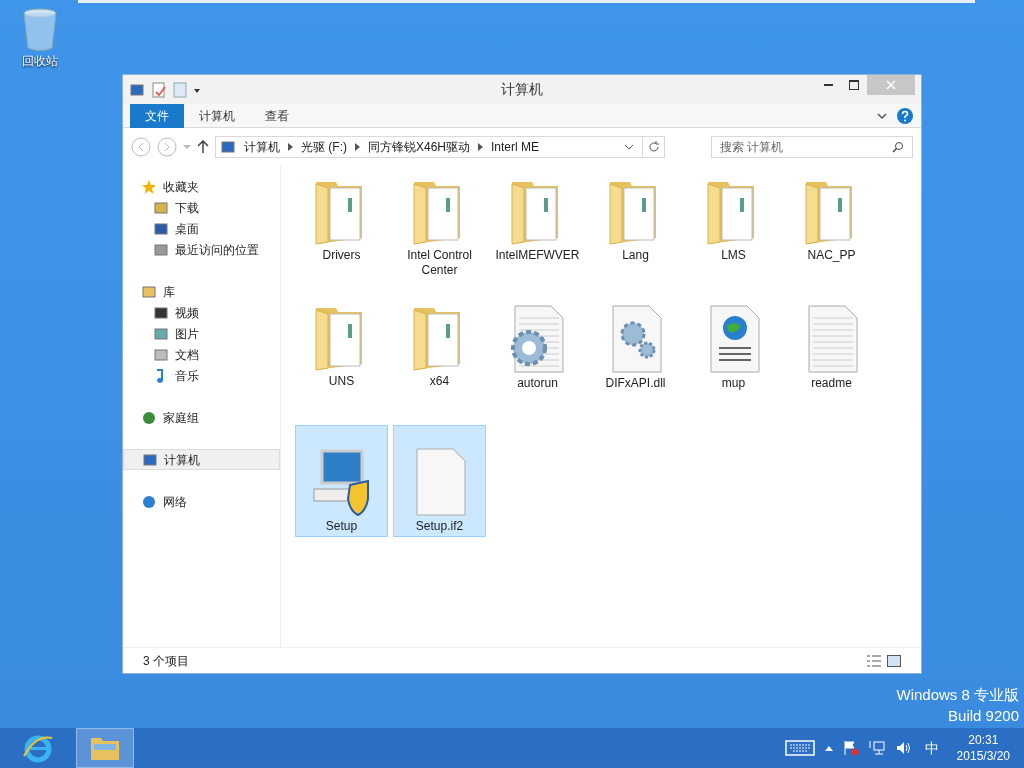 Image resolution: width=1024 pixels, height=768 pixels. I want to click on nav-label: 库, so click(169, 291).